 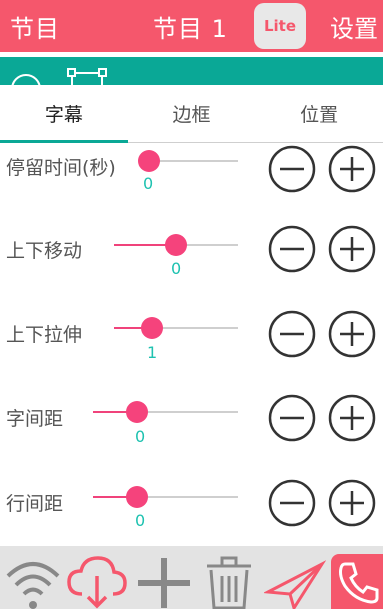 What do you see at coordinates (44, 335) in the screenshot?
I see `setting-label: 上下拉伸` at bounding box center [44, 335].